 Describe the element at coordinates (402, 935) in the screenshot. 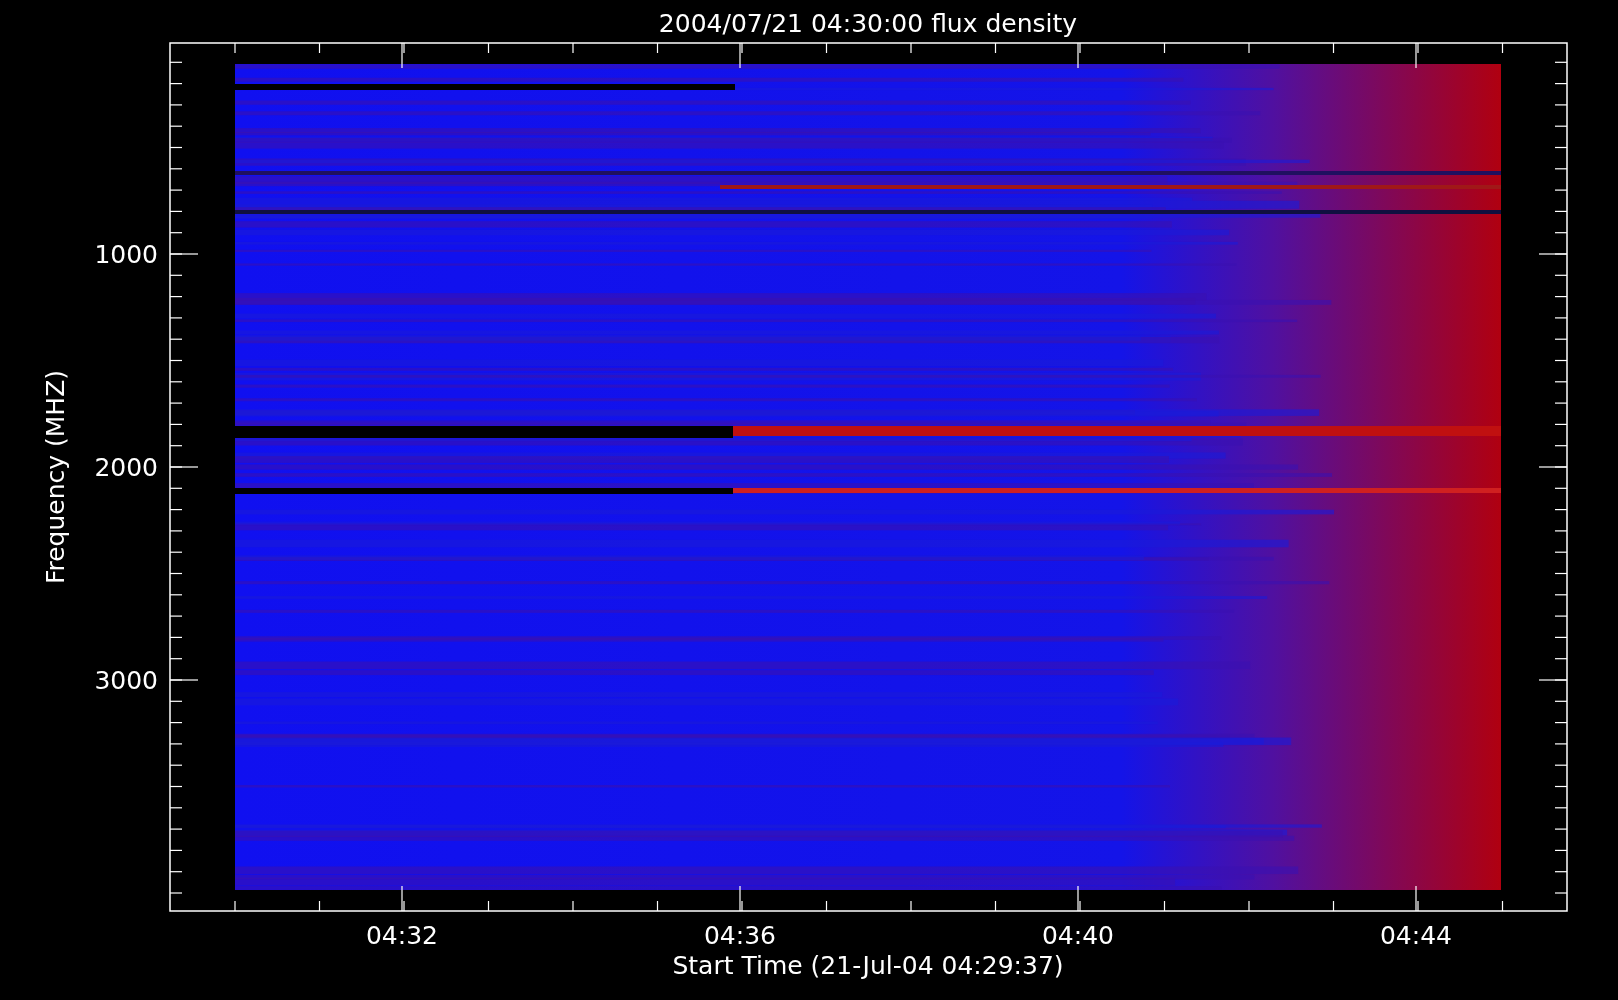

I see `x-tick-label: 04:32` at that location.